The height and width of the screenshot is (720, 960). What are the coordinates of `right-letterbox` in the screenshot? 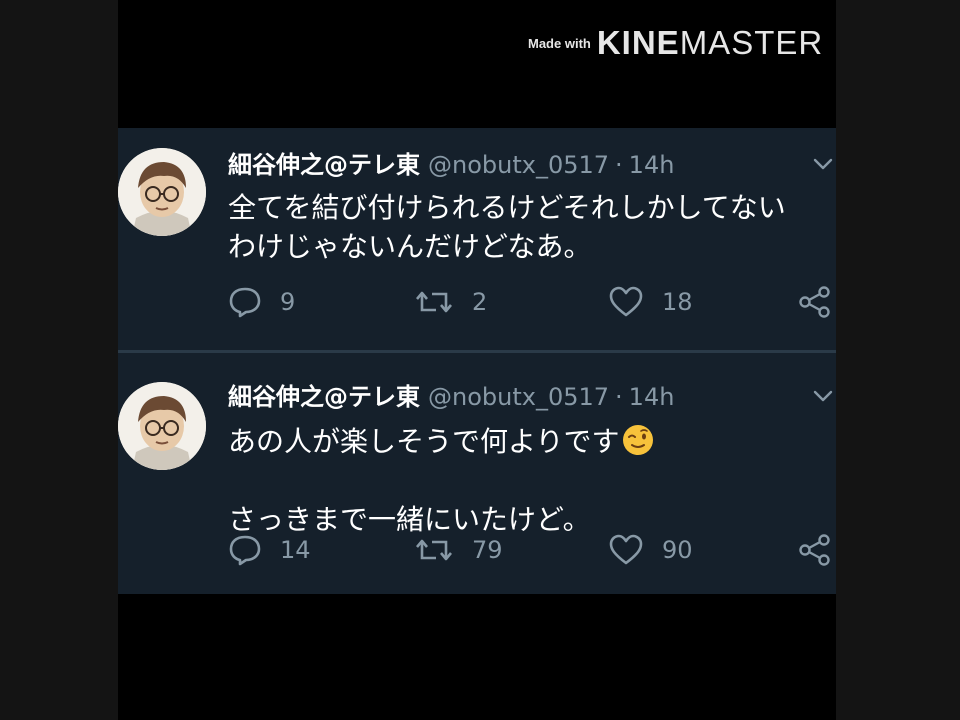 It's located at (898, 360).